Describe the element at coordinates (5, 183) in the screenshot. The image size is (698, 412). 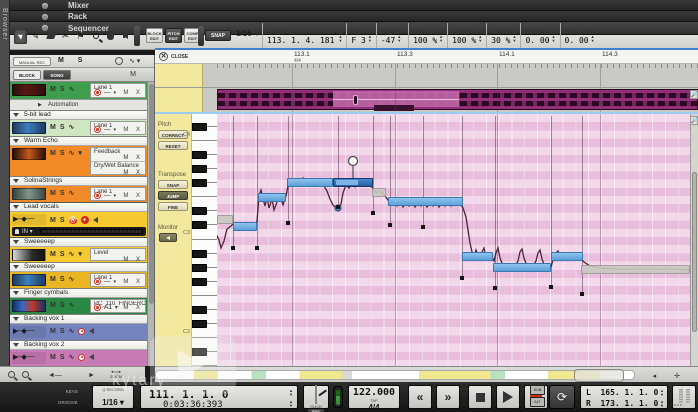
I see `browser-tab: Browser` at that location.